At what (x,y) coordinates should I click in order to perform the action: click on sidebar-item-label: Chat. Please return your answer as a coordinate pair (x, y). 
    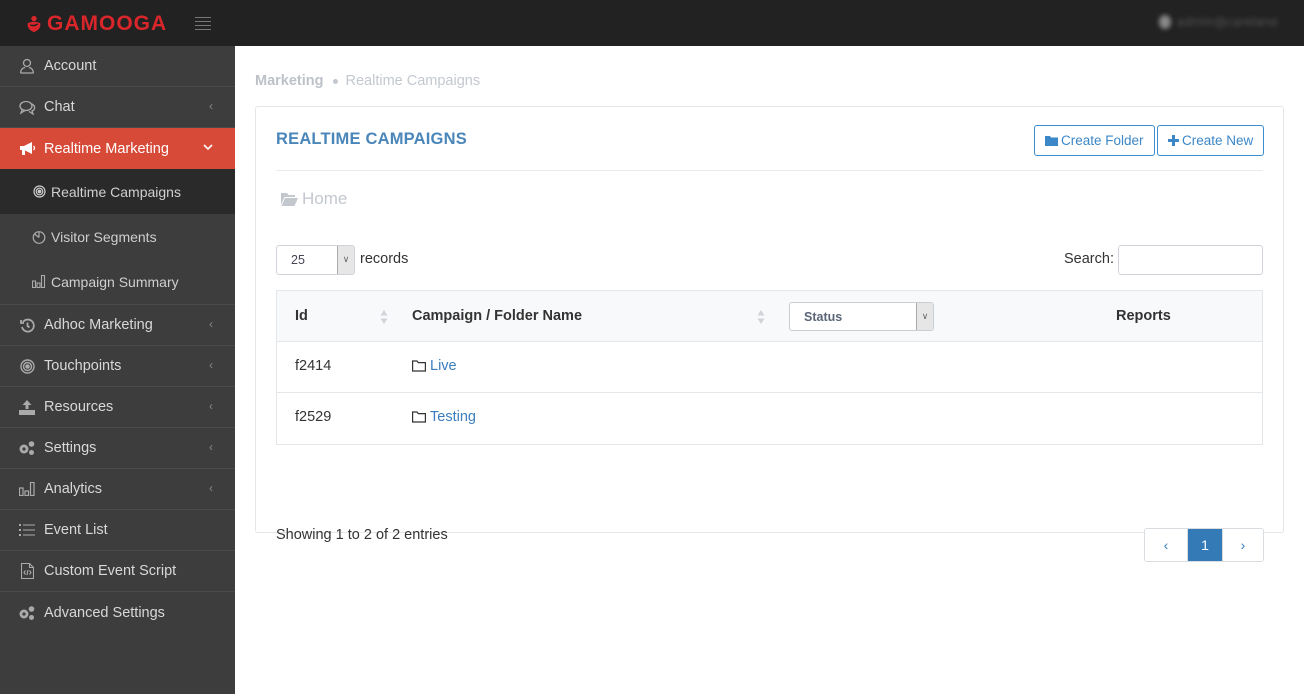
    Looking at the image, I should click on (59, 107).